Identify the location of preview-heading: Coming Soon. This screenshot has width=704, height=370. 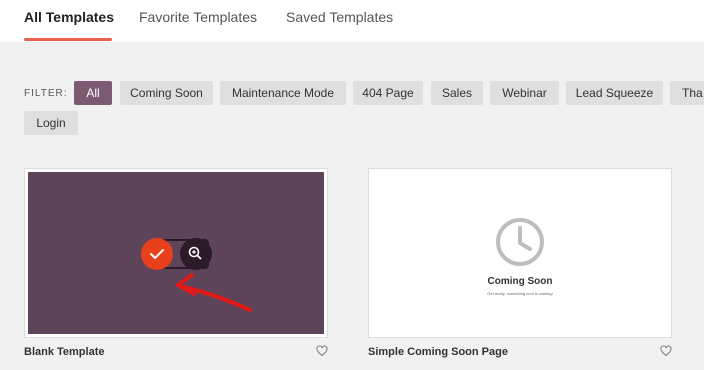
(520, 281).